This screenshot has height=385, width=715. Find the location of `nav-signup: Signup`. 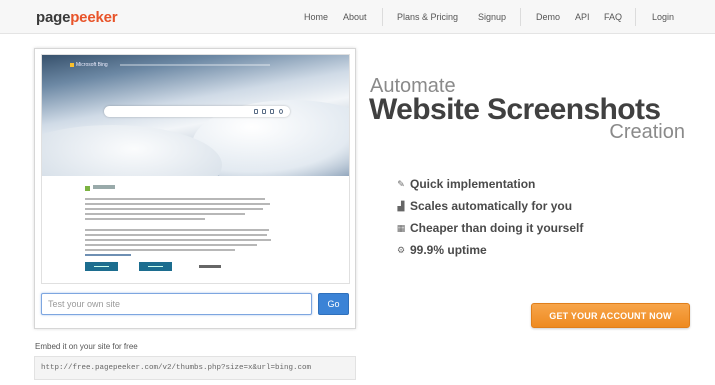

nav-signup: Signup is located at coordinates (492, 17).